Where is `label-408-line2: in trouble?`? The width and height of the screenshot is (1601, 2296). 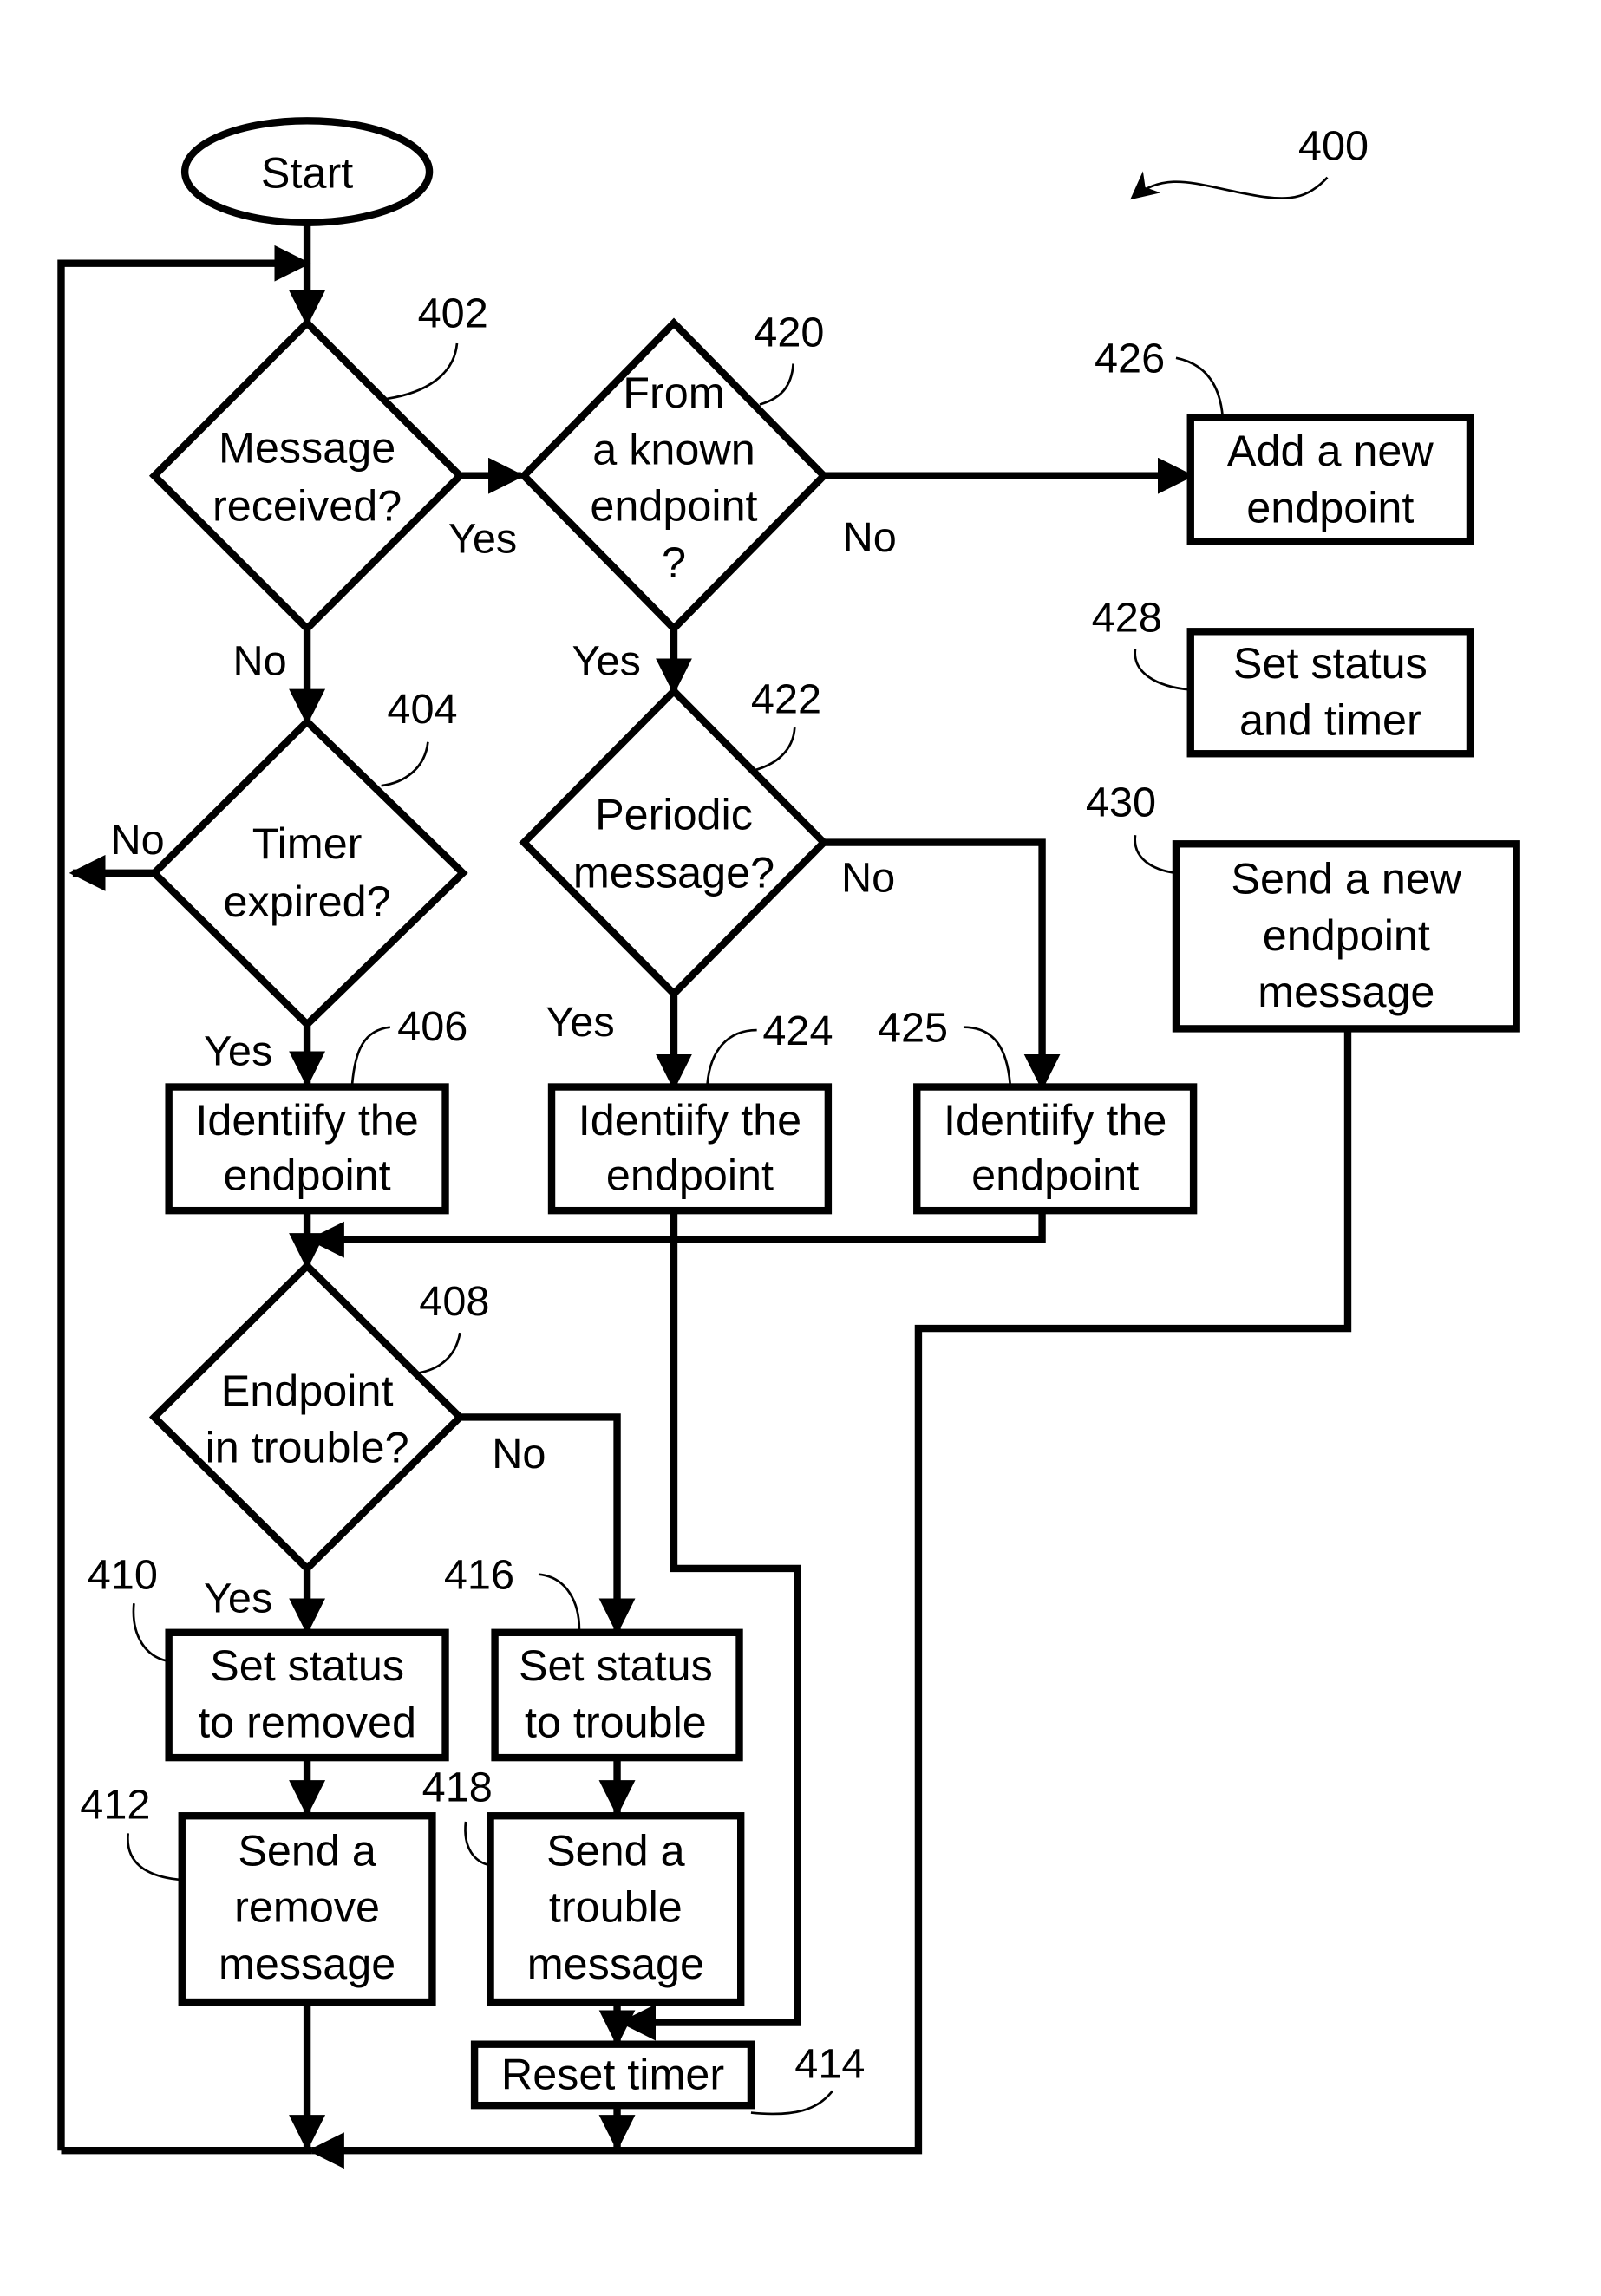
label-408-line2: in trouble? is located at coordinates (307, 1446).